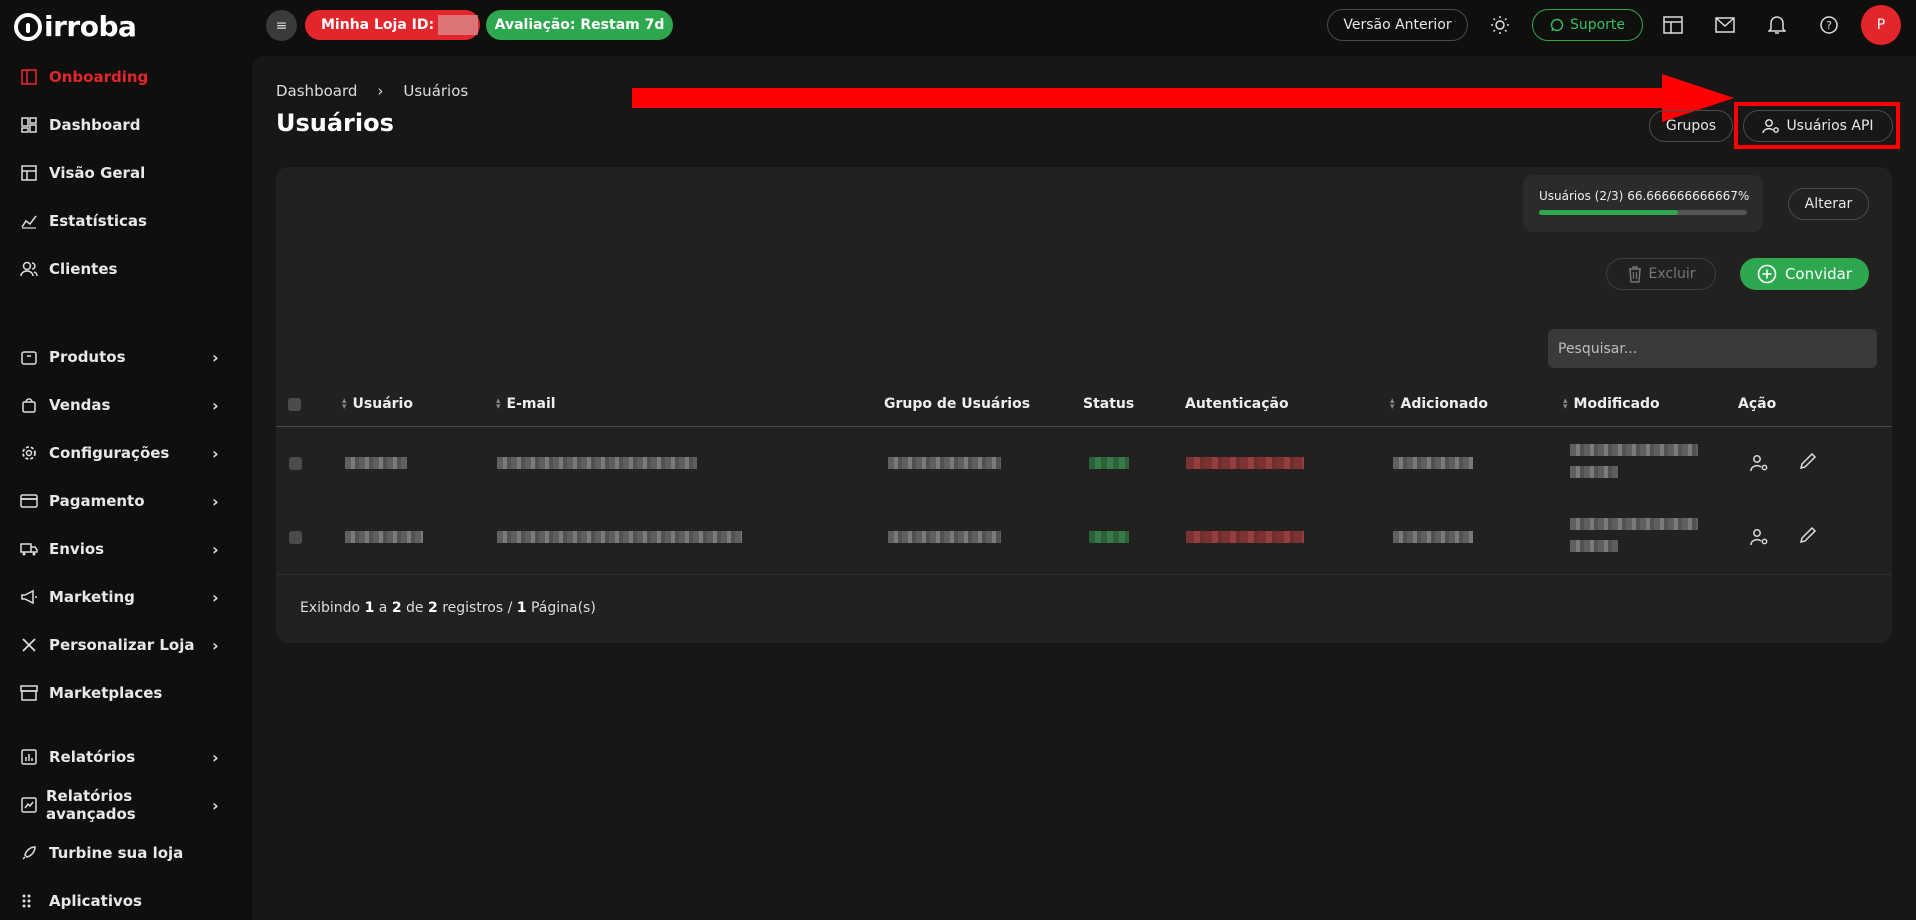 The width and height of the screenshot is (1916, 920). Describe the element at coordinates (597, 463) in the screenshot. I see `redacted-email` at that location.